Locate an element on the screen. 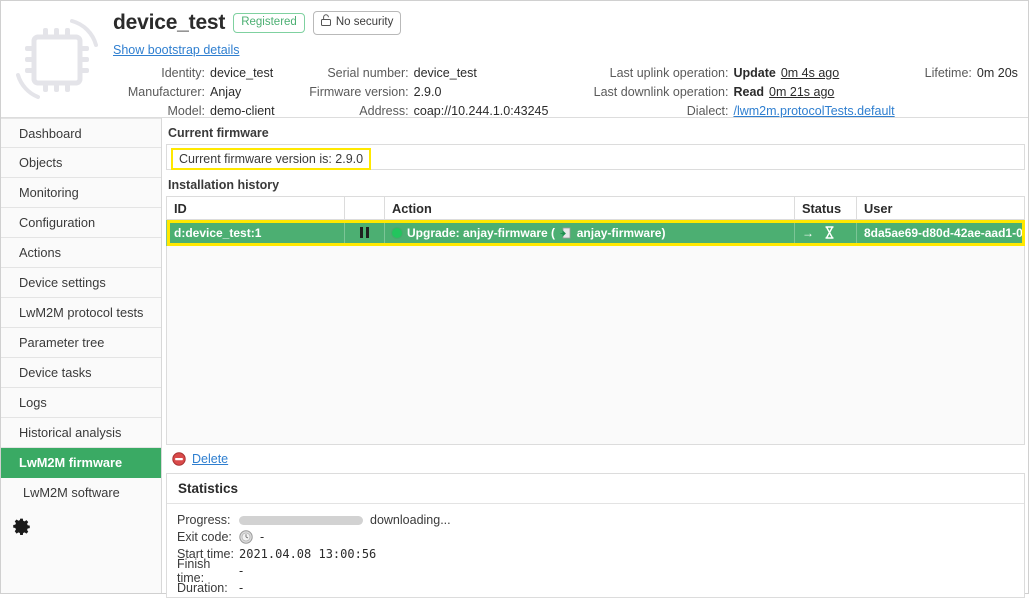 This screenshot has width=1031, height=598. detail-firmware: Firmware version: 2.9.0 is located at coordinates (423, 92).